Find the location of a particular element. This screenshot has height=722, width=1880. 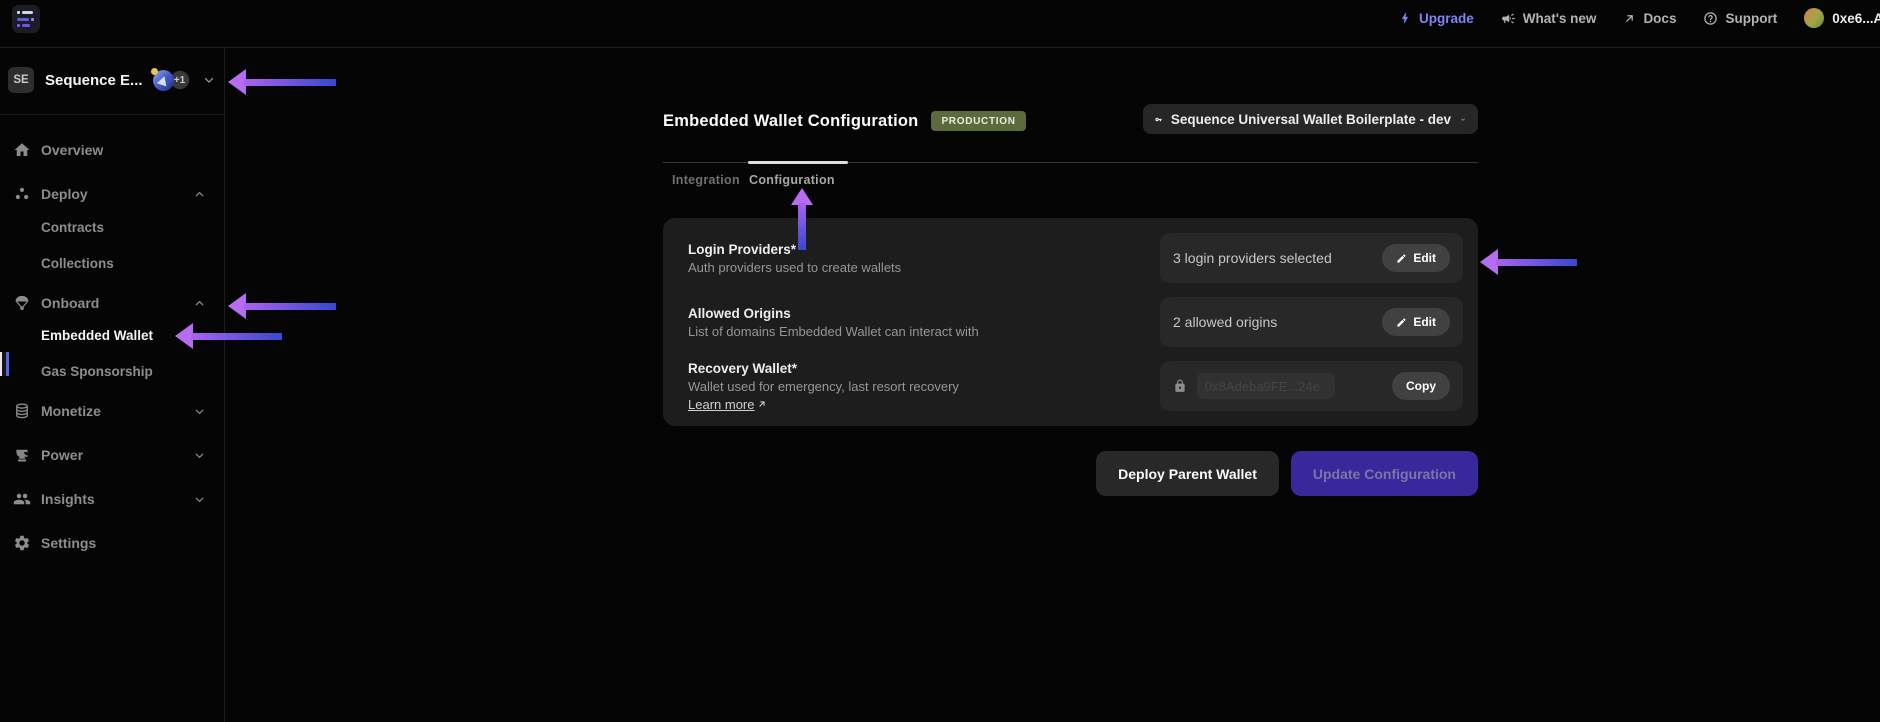

upgrade-button: Upgrade is located at coordinates (1436, 18).